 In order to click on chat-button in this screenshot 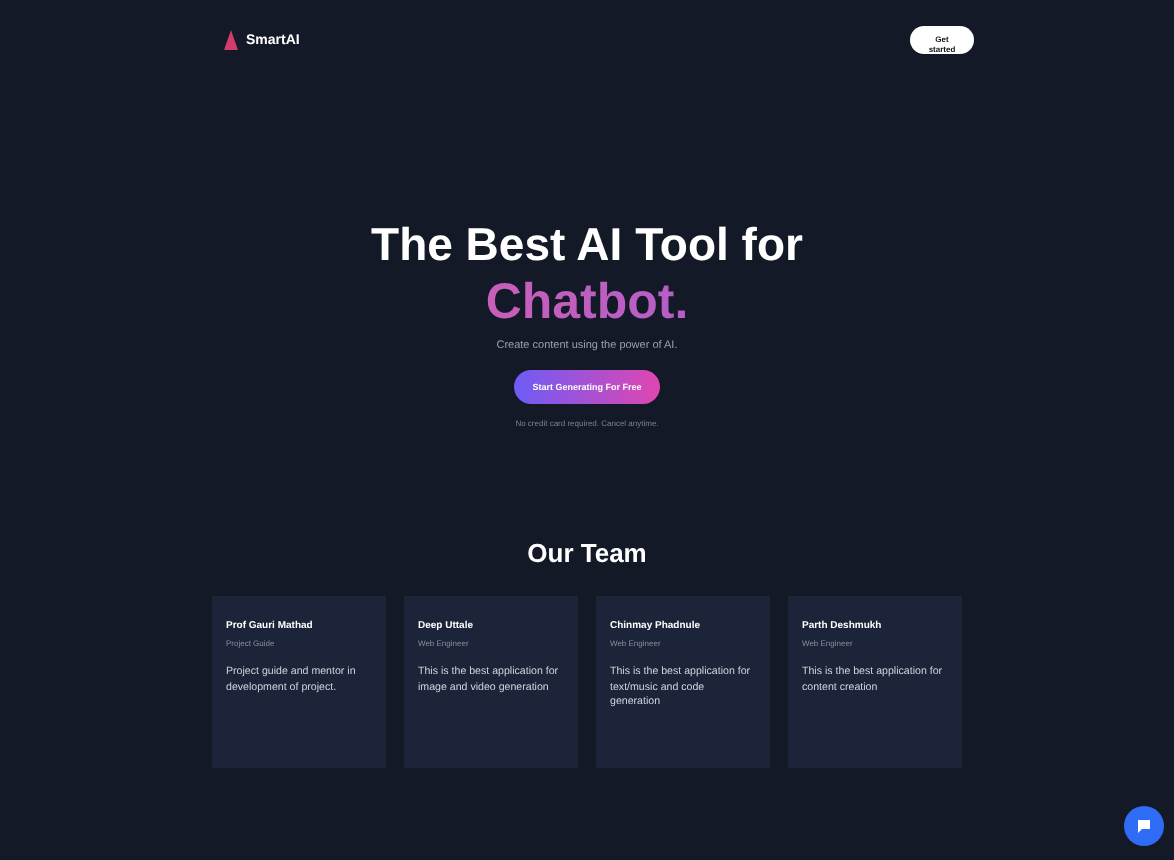, I will do `click(1144, 826)`.